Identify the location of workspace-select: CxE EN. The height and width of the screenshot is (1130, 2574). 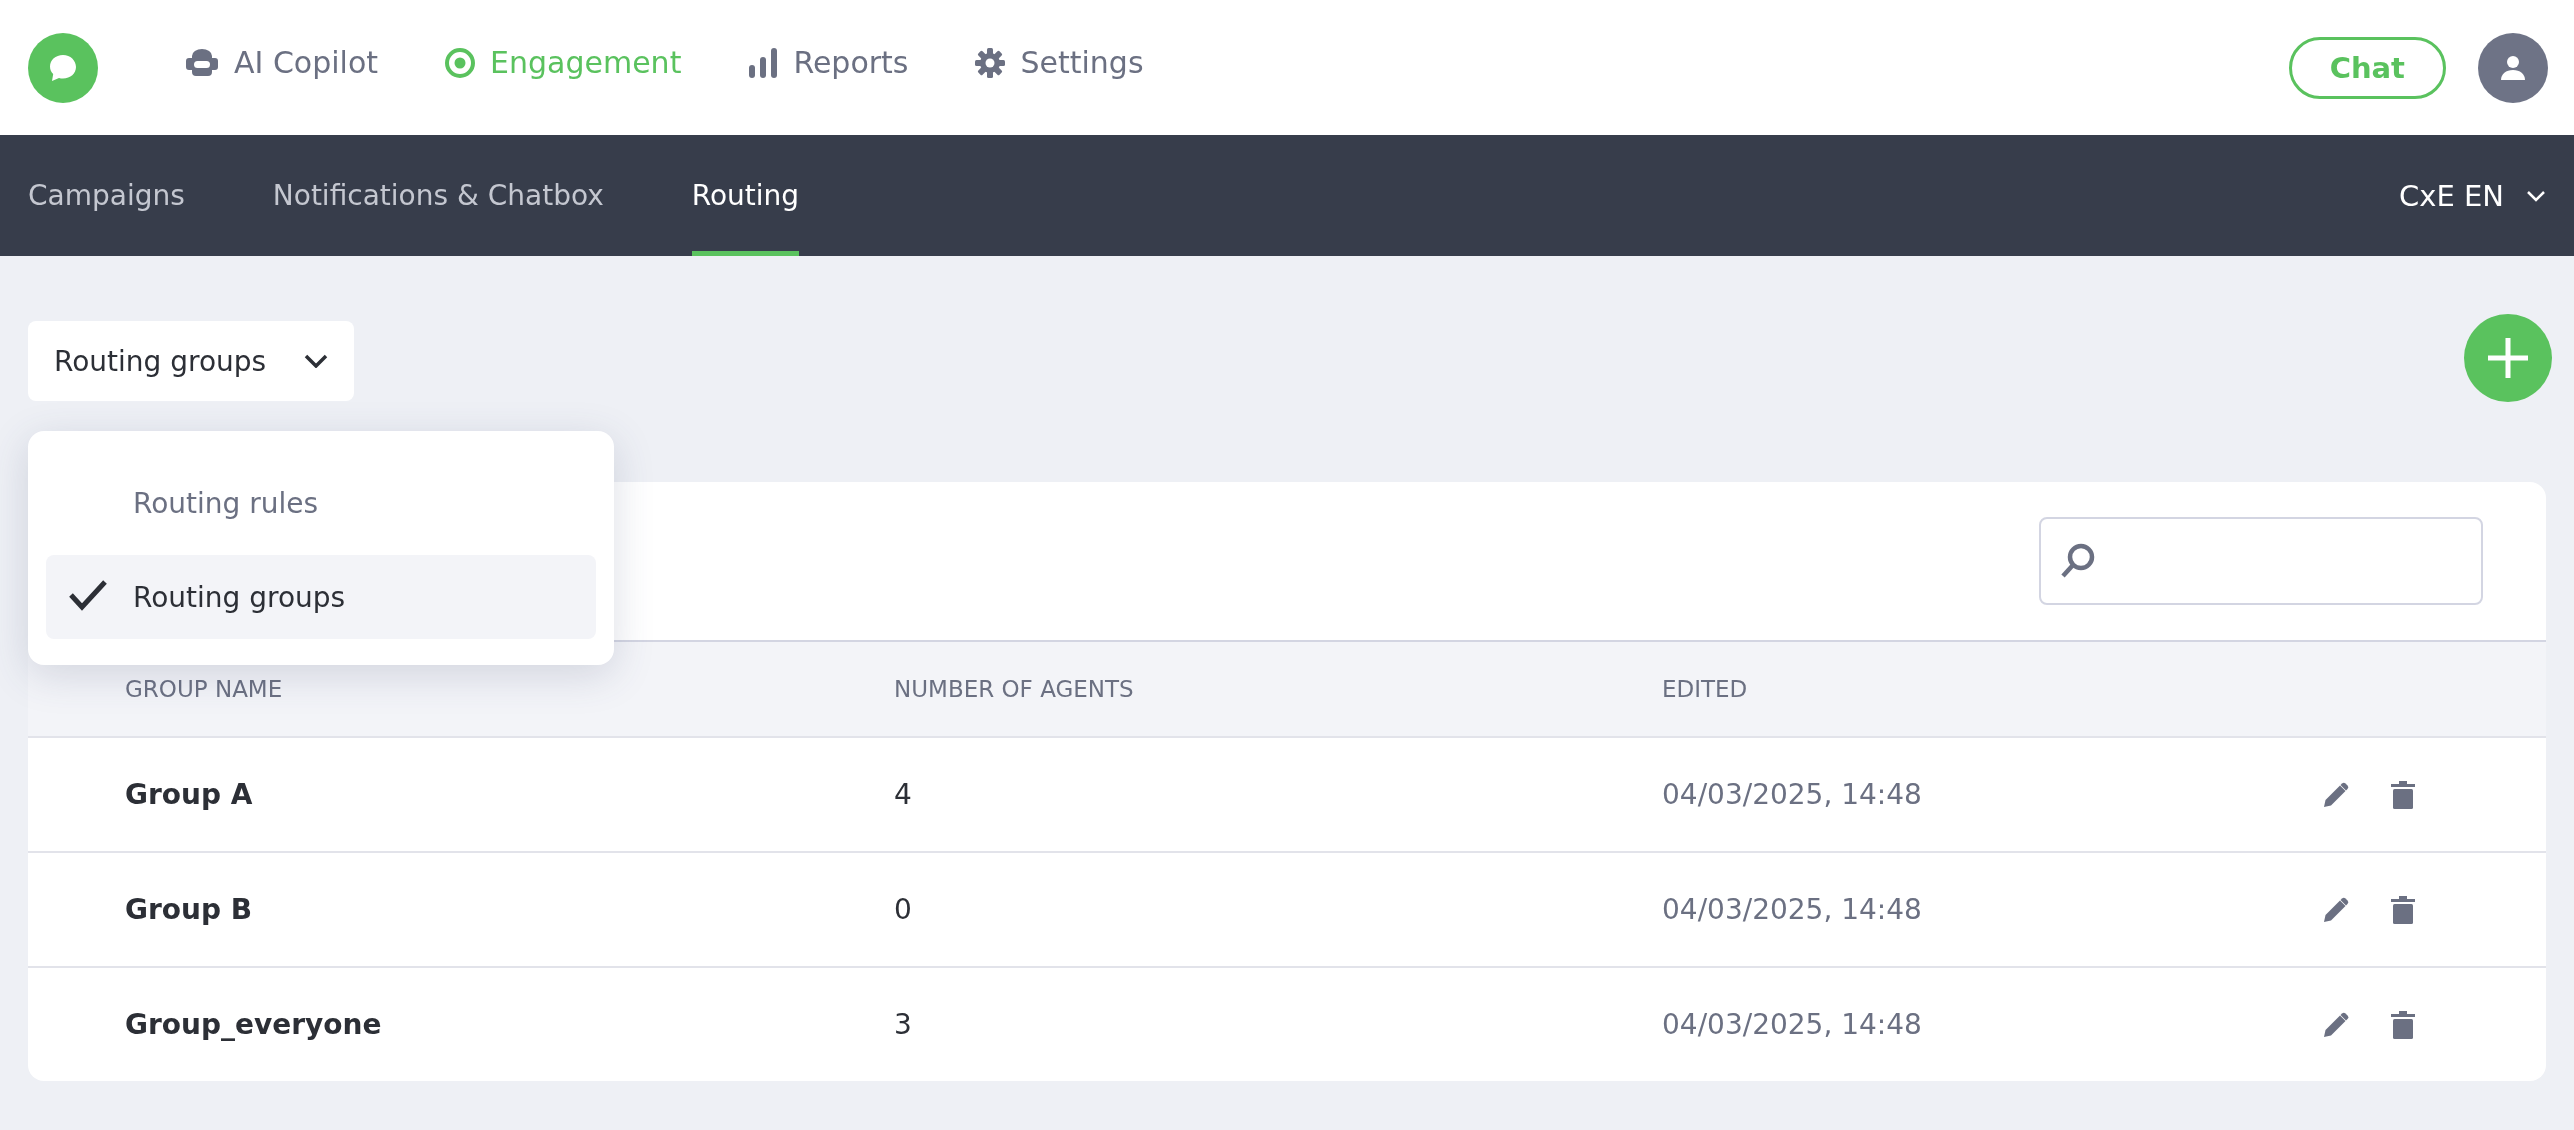
(2472, 195).